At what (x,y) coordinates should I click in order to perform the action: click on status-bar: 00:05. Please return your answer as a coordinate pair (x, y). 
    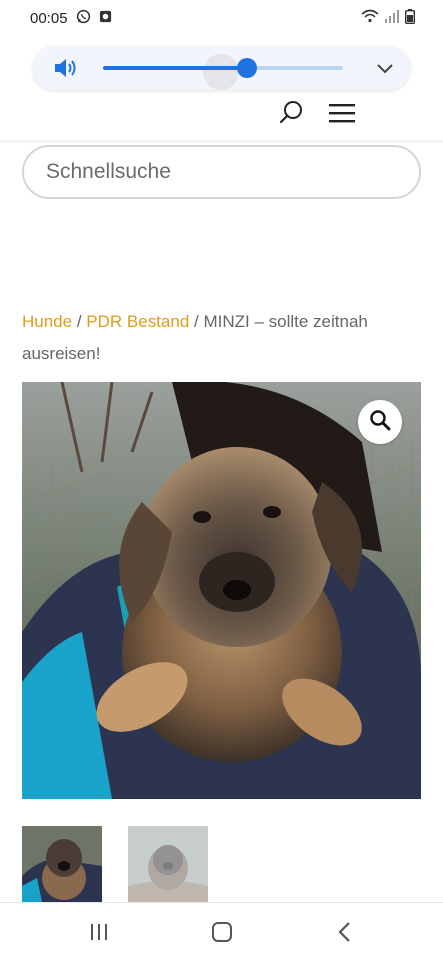
    Looking at the image, I should click on (221, 18).